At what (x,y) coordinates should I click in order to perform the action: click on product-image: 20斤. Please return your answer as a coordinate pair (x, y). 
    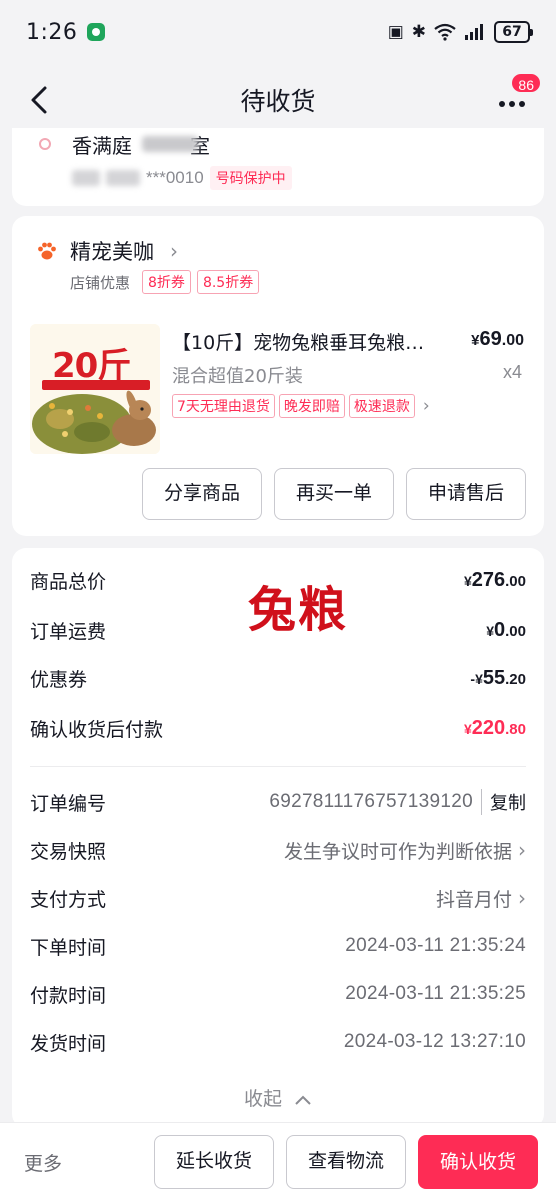
    Looking at the image, I should click on (95, 389).